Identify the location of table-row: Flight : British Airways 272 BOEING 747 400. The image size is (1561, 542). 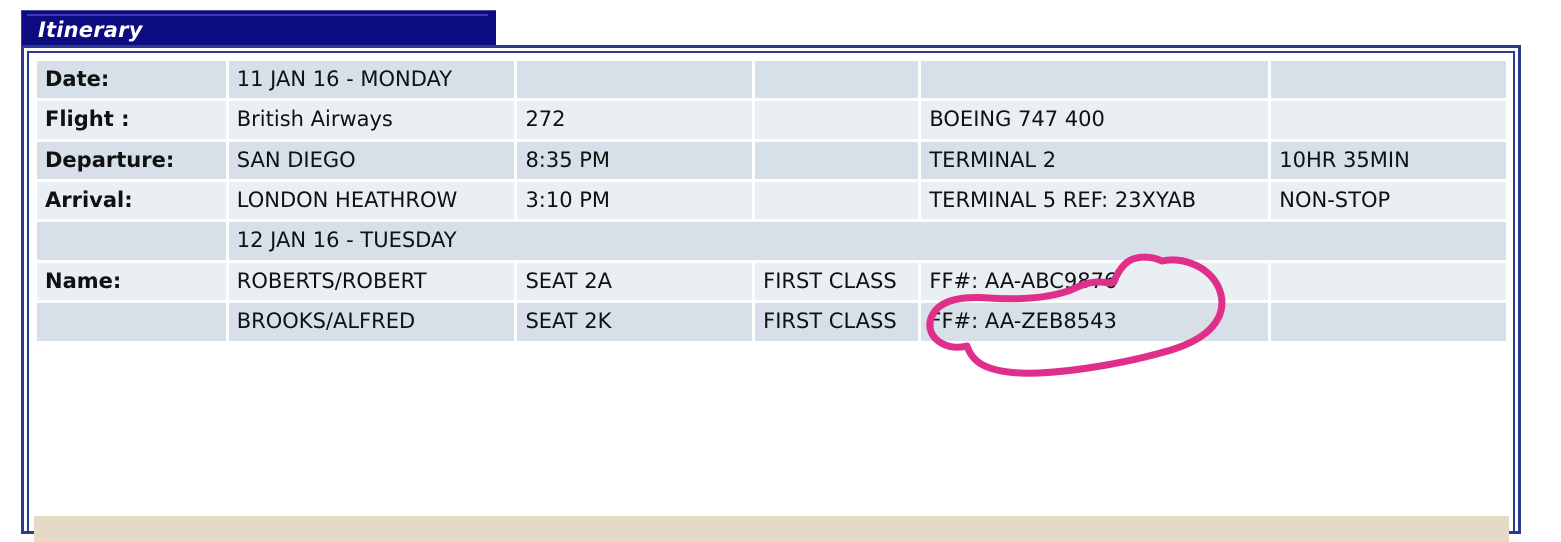
(771, 120).